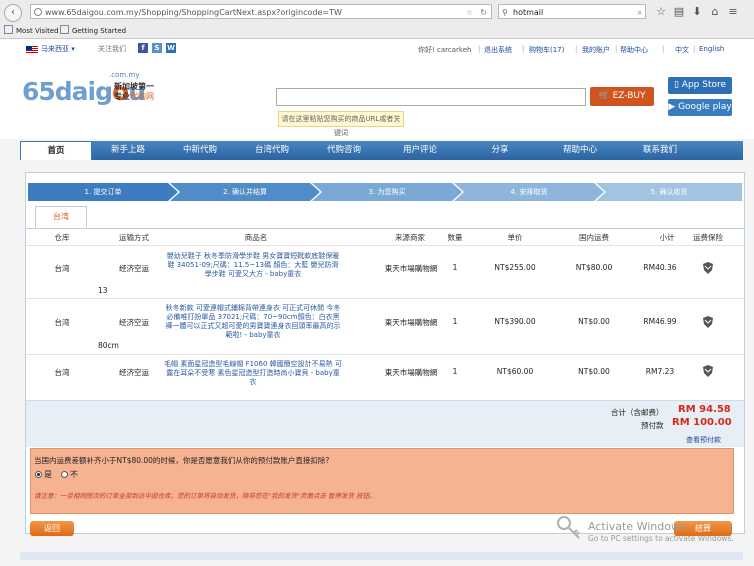 The image size is (754, 566). What do you see at coordinates (200, 150) in the screenshot?
I see `nav-cn-sg: 中新代购` at bounding box center [200, 150].